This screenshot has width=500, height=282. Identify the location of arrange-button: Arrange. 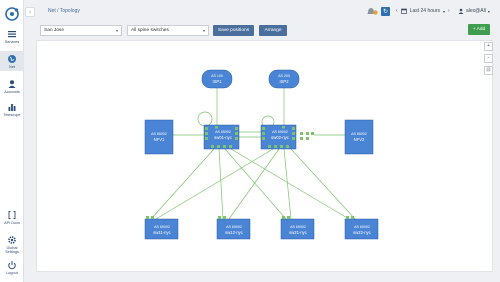
(273, 30).